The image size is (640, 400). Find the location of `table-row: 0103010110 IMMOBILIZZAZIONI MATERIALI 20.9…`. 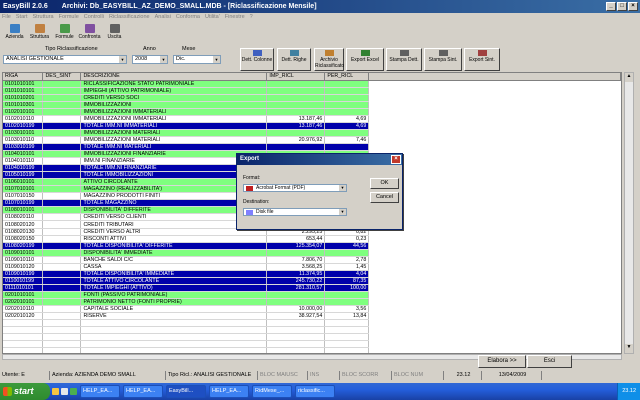

table-row: 0103010110 IMMOBILIZZAZIONI MATERIALI 20.9… is located at coordinates (312, 140).